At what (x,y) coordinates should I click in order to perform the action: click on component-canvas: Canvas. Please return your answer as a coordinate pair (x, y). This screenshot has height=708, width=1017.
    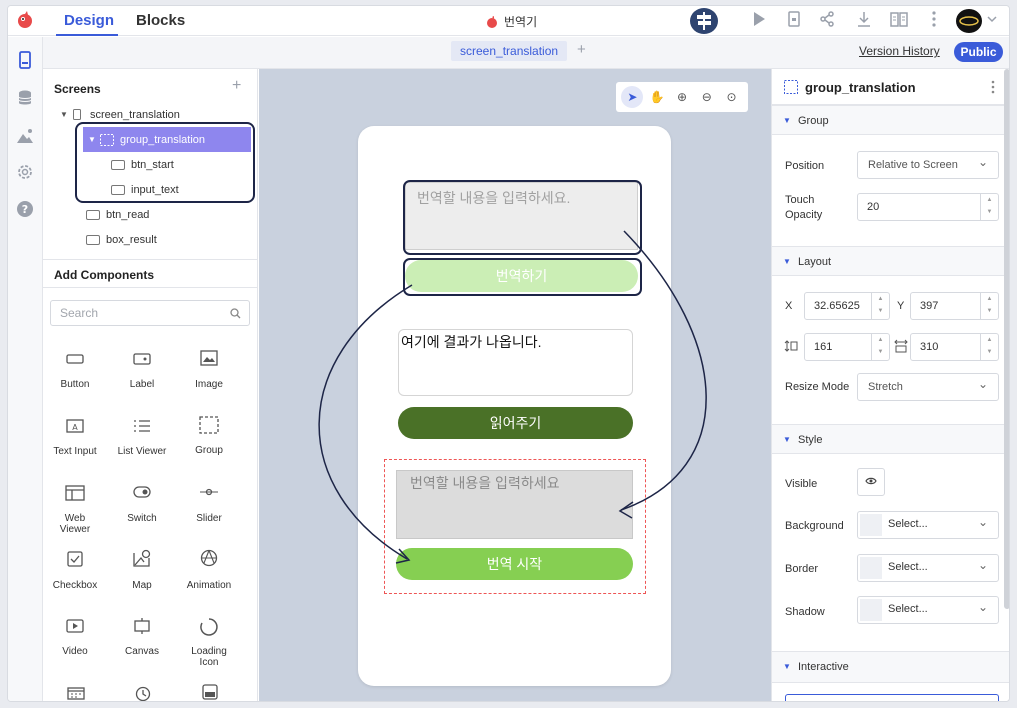
    Looking at the image, I should click on (142, 637).